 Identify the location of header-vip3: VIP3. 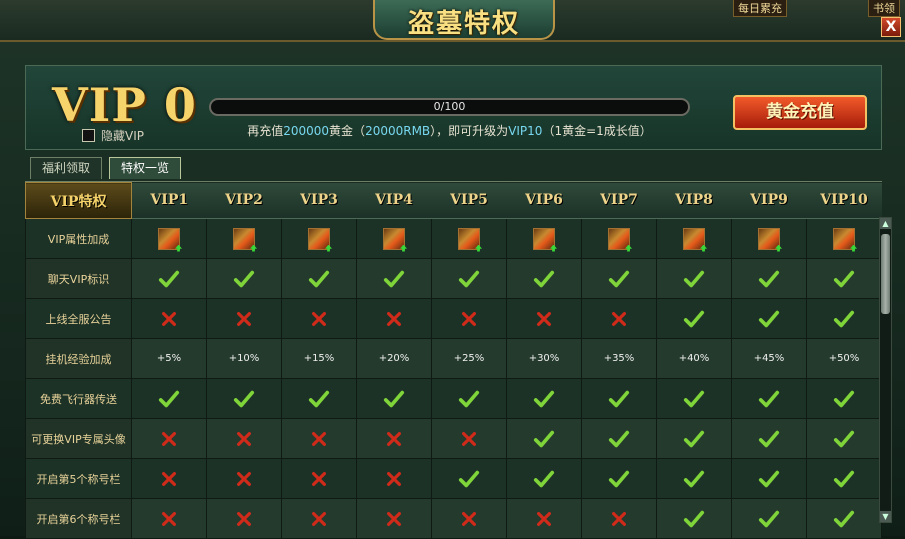
(319, 200).